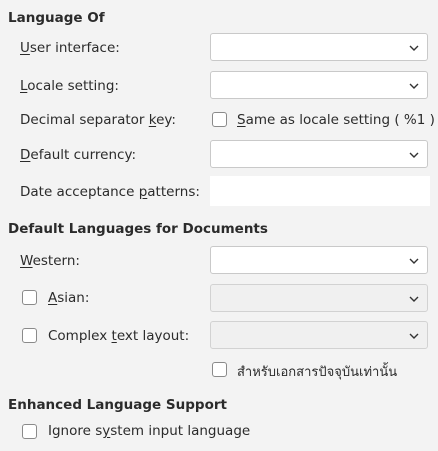  Describe the element at coordinates (29, 297) in the screenshot. I see `asian-checkbox` at that location.